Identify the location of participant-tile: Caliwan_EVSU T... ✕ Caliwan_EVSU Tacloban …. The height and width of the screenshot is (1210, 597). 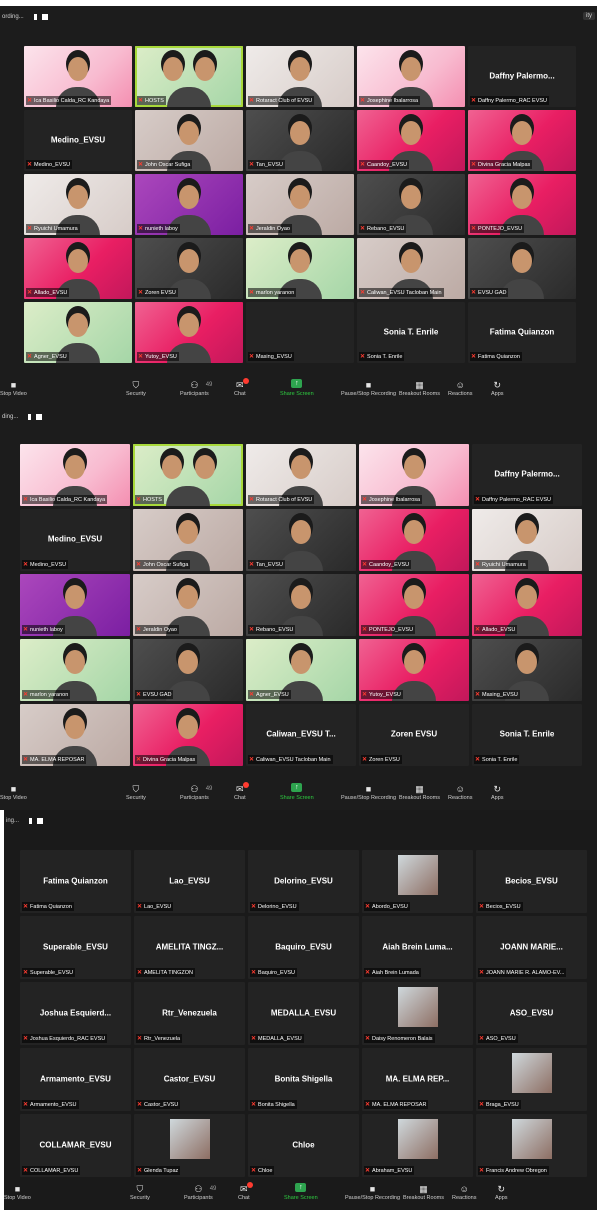
(301, 735).